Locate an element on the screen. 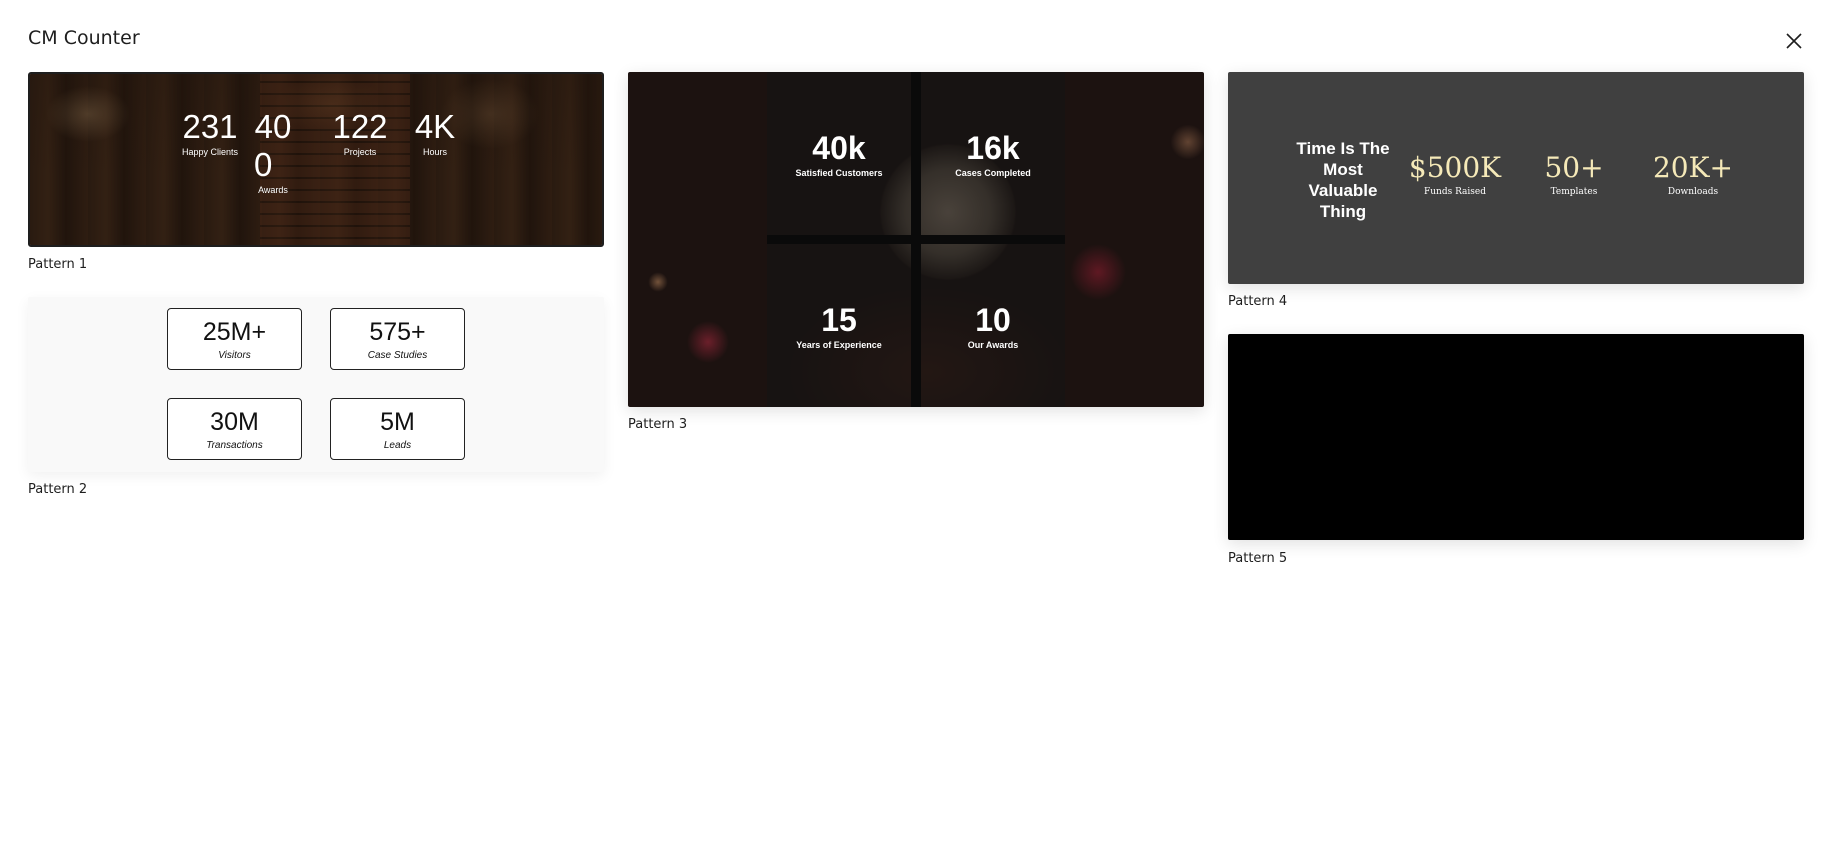 The height and width of the screenshot is (854, 1827). counter-stat: 4K Hours is located at coordinates (435, 133).